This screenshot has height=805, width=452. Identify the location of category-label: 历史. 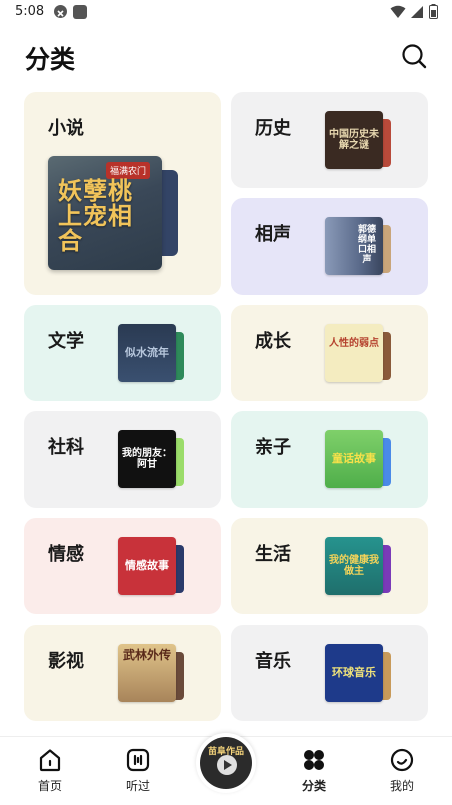
(273, 128).